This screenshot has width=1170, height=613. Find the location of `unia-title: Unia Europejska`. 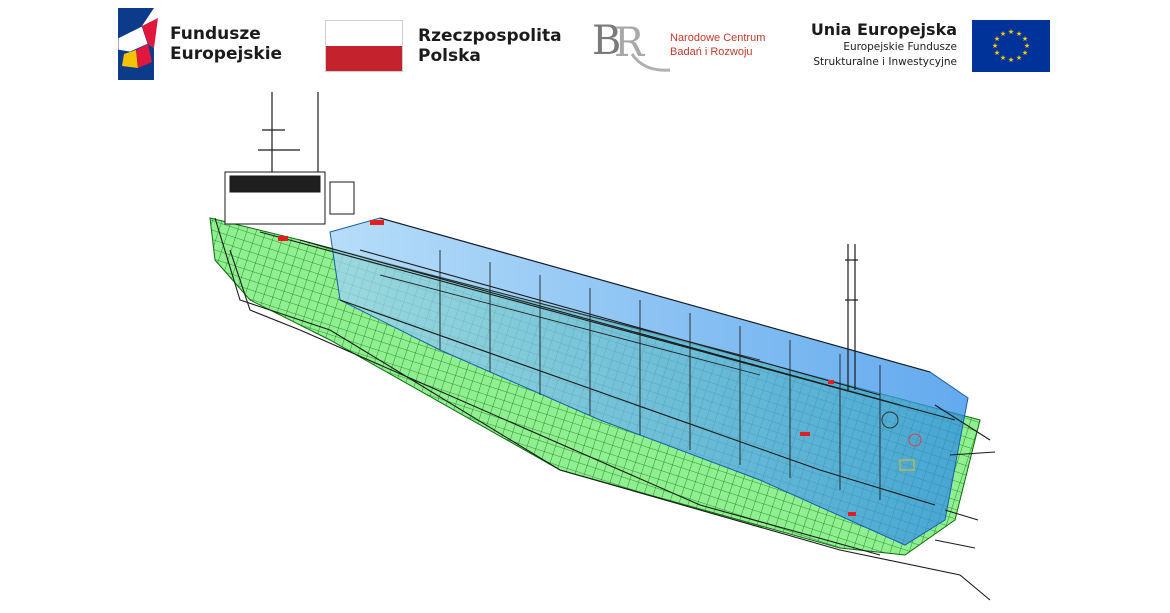

unia-title: Unia Europejska is located at coordinates (883, 29).